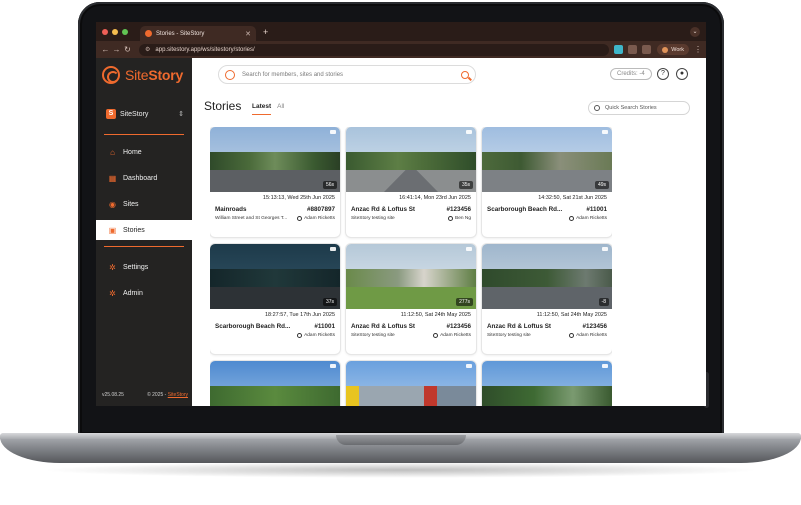  Describe the element at coordinates (180, 33) in the screenshot. I see `tab-title: Stories - SiteStory` at that location.